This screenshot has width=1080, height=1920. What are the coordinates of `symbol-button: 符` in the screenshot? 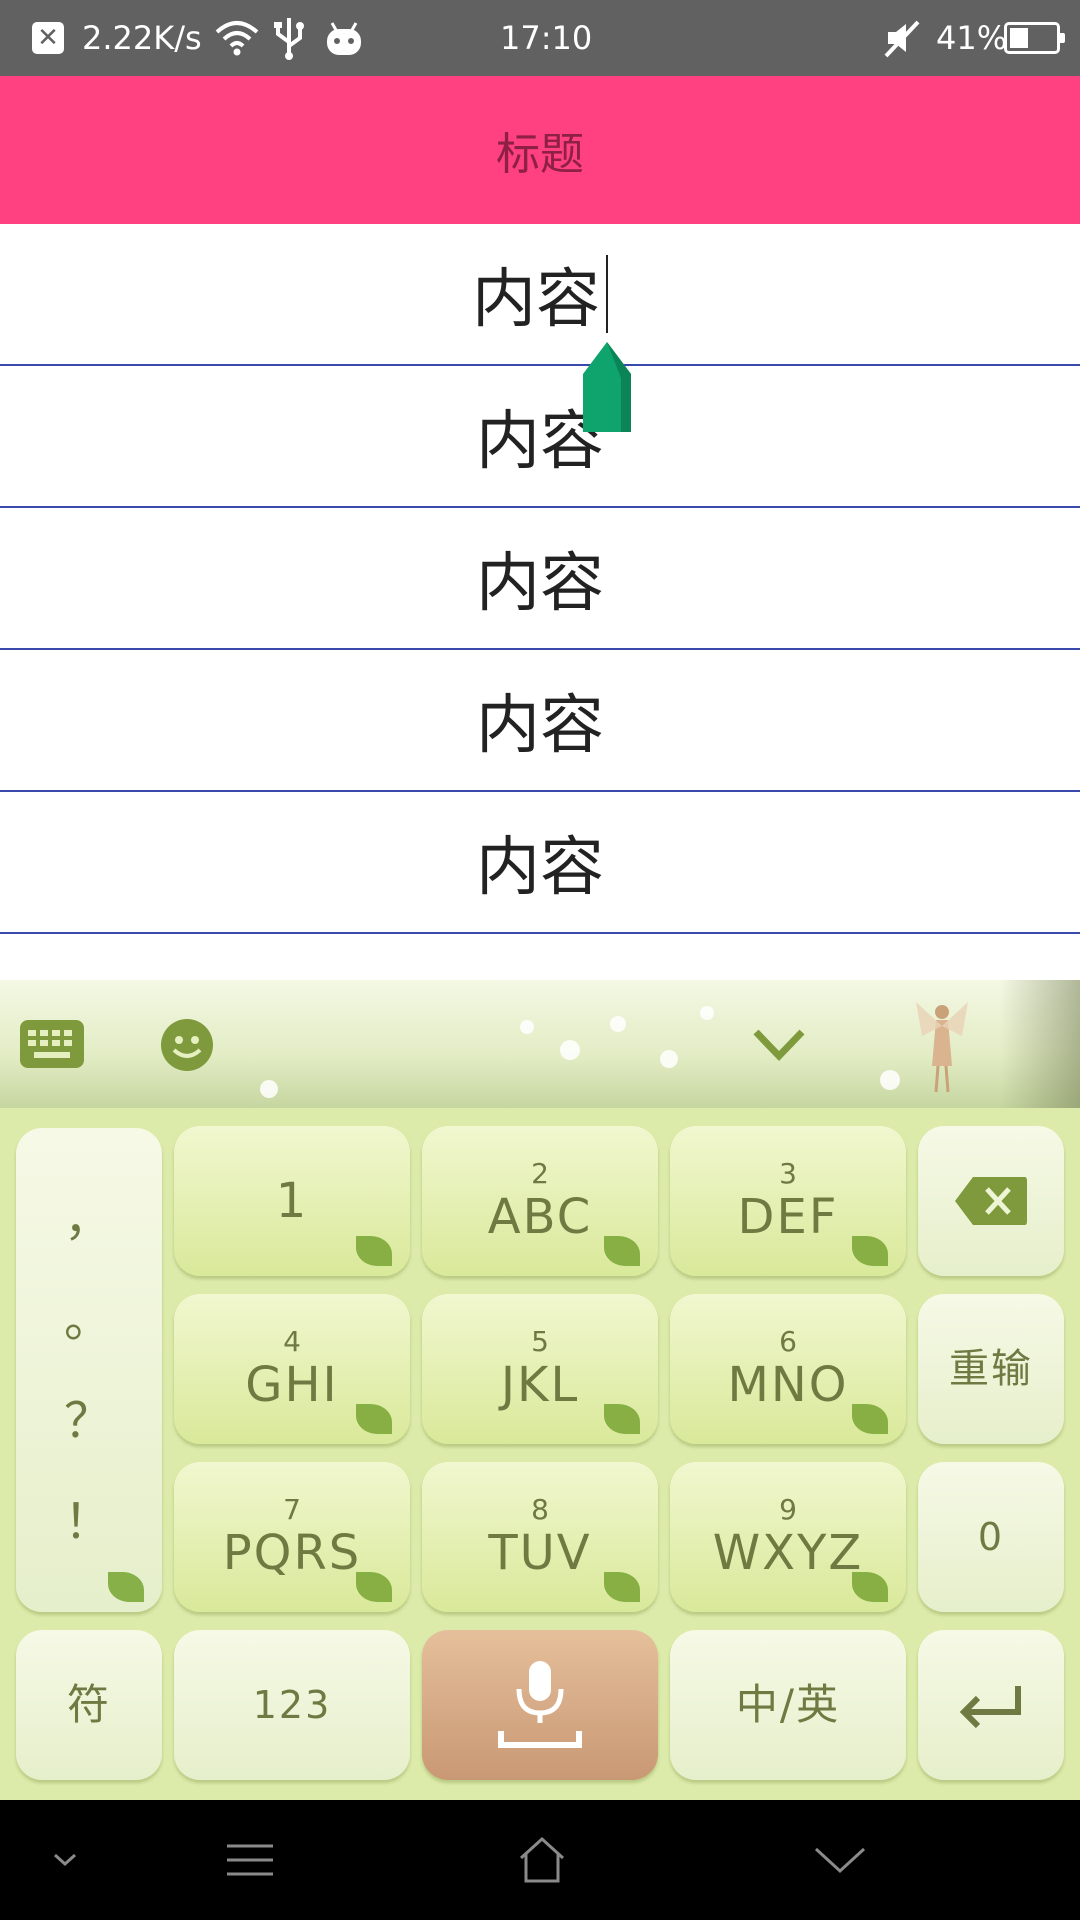 It's located at (89, 1705).